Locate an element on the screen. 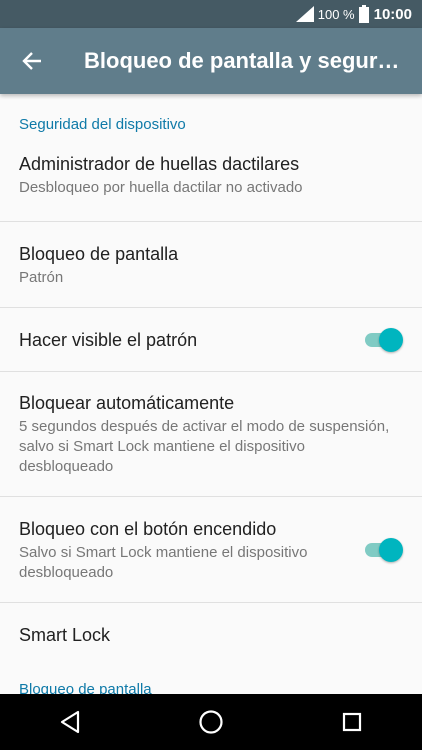 This screenshot has width=422, height=750. battery-icon is located at coordinates (363, 14).